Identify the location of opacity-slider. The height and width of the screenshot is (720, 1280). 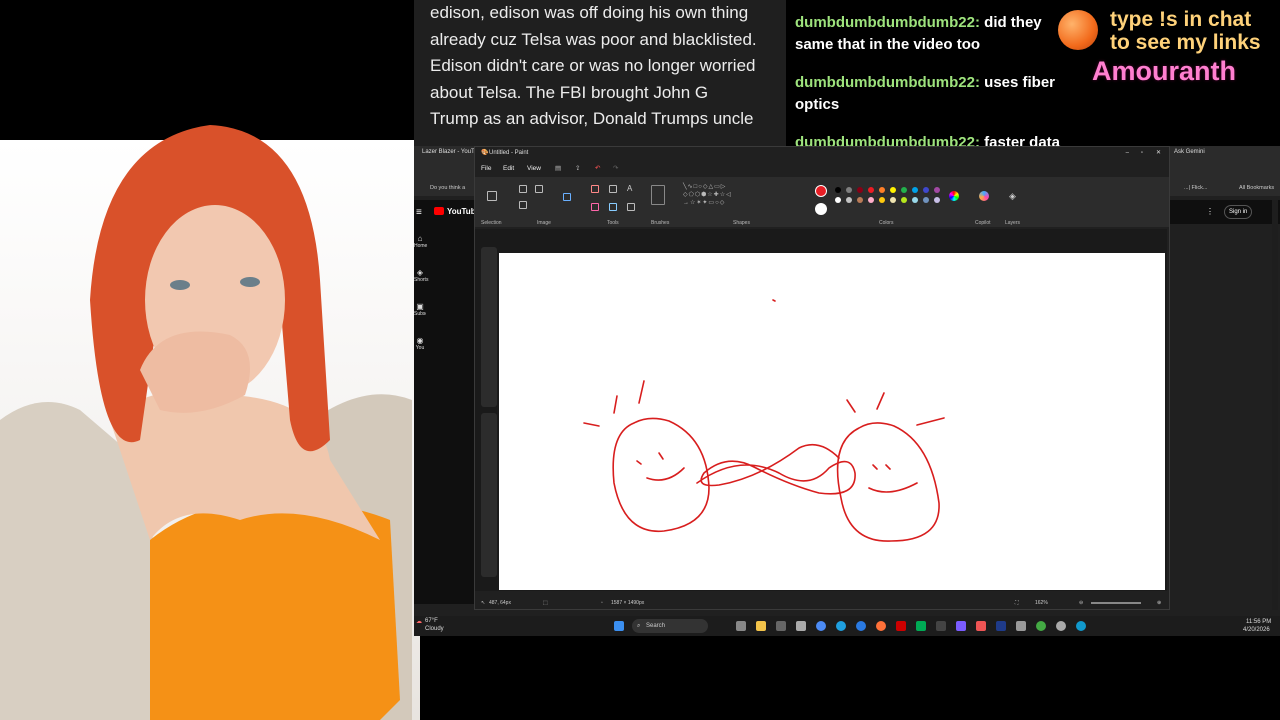
(489, 495).